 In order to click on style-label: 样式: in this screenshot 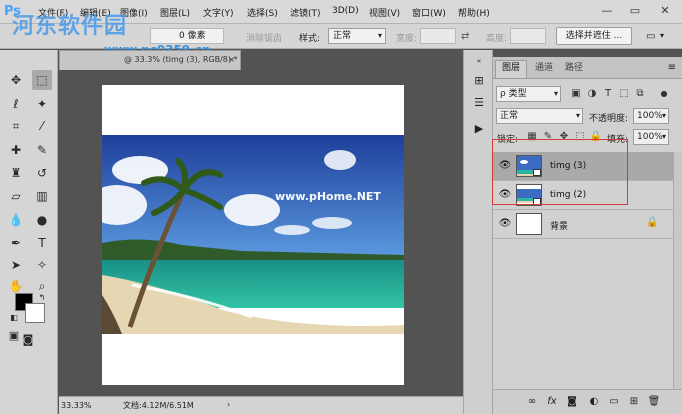, I will do `click(310, 39)`.